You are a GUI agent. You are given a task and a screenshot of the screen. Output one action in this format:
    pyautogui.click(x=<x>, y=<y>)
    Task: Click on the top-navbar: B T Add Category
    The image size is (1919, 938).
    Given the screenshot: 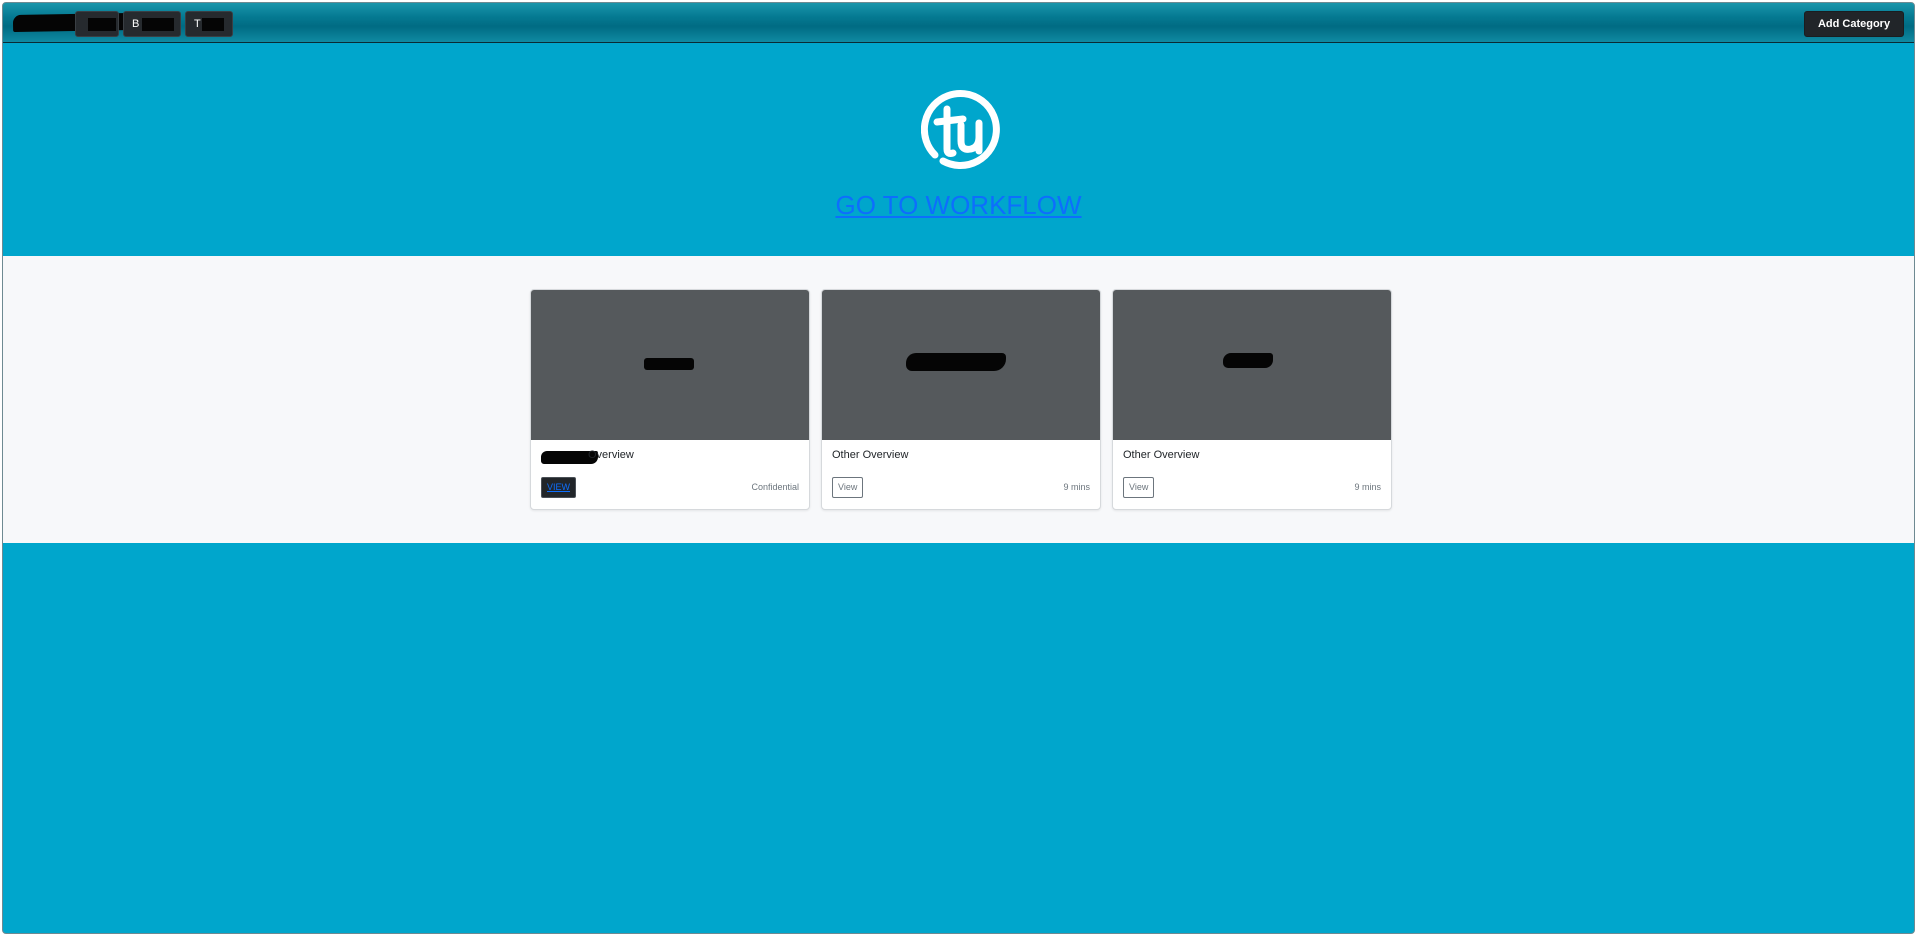 What is the action you would take?
    pyautogui.click(x=958, y=23)
    